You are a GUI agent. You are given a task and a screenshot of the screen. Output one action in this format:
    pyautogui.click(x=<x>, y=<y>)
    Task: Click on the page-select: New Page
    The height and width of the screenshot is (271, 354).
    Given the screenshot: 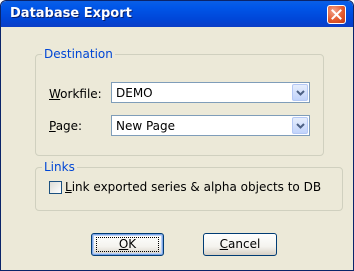 What is the action you would take?
    pyautogui.click(x=210, y=125)
    